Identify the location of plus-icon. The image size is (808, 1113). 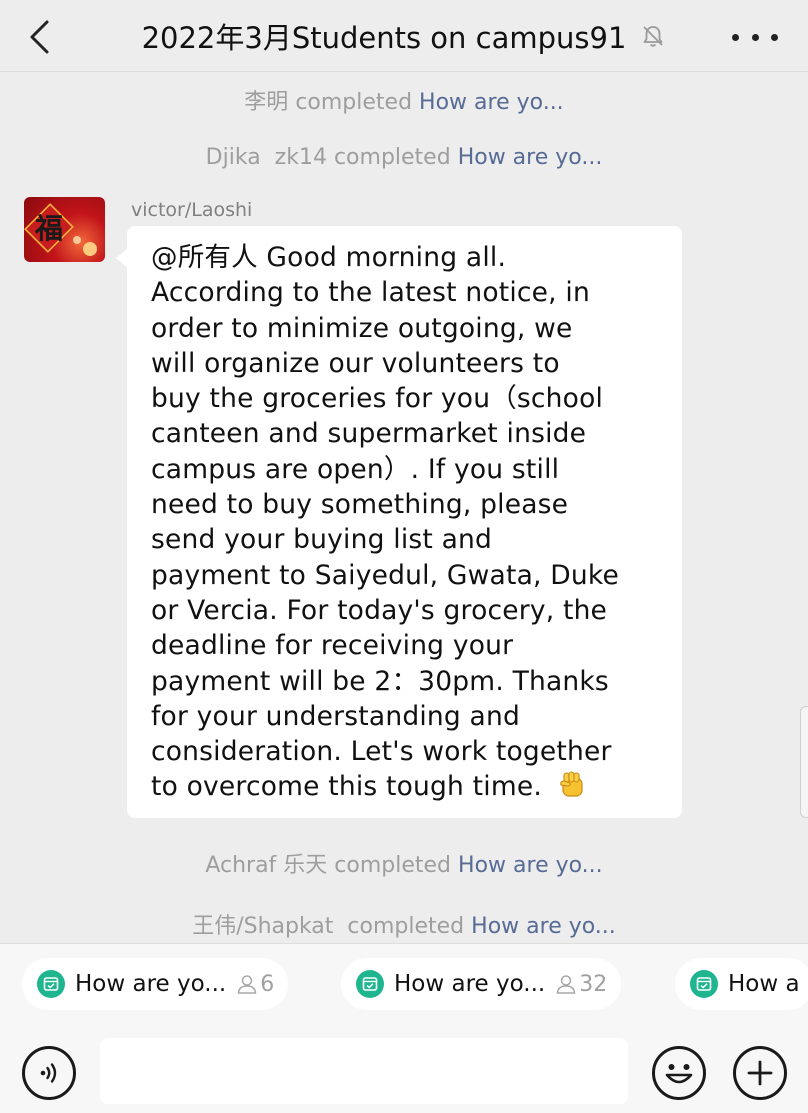
(760, 1073).